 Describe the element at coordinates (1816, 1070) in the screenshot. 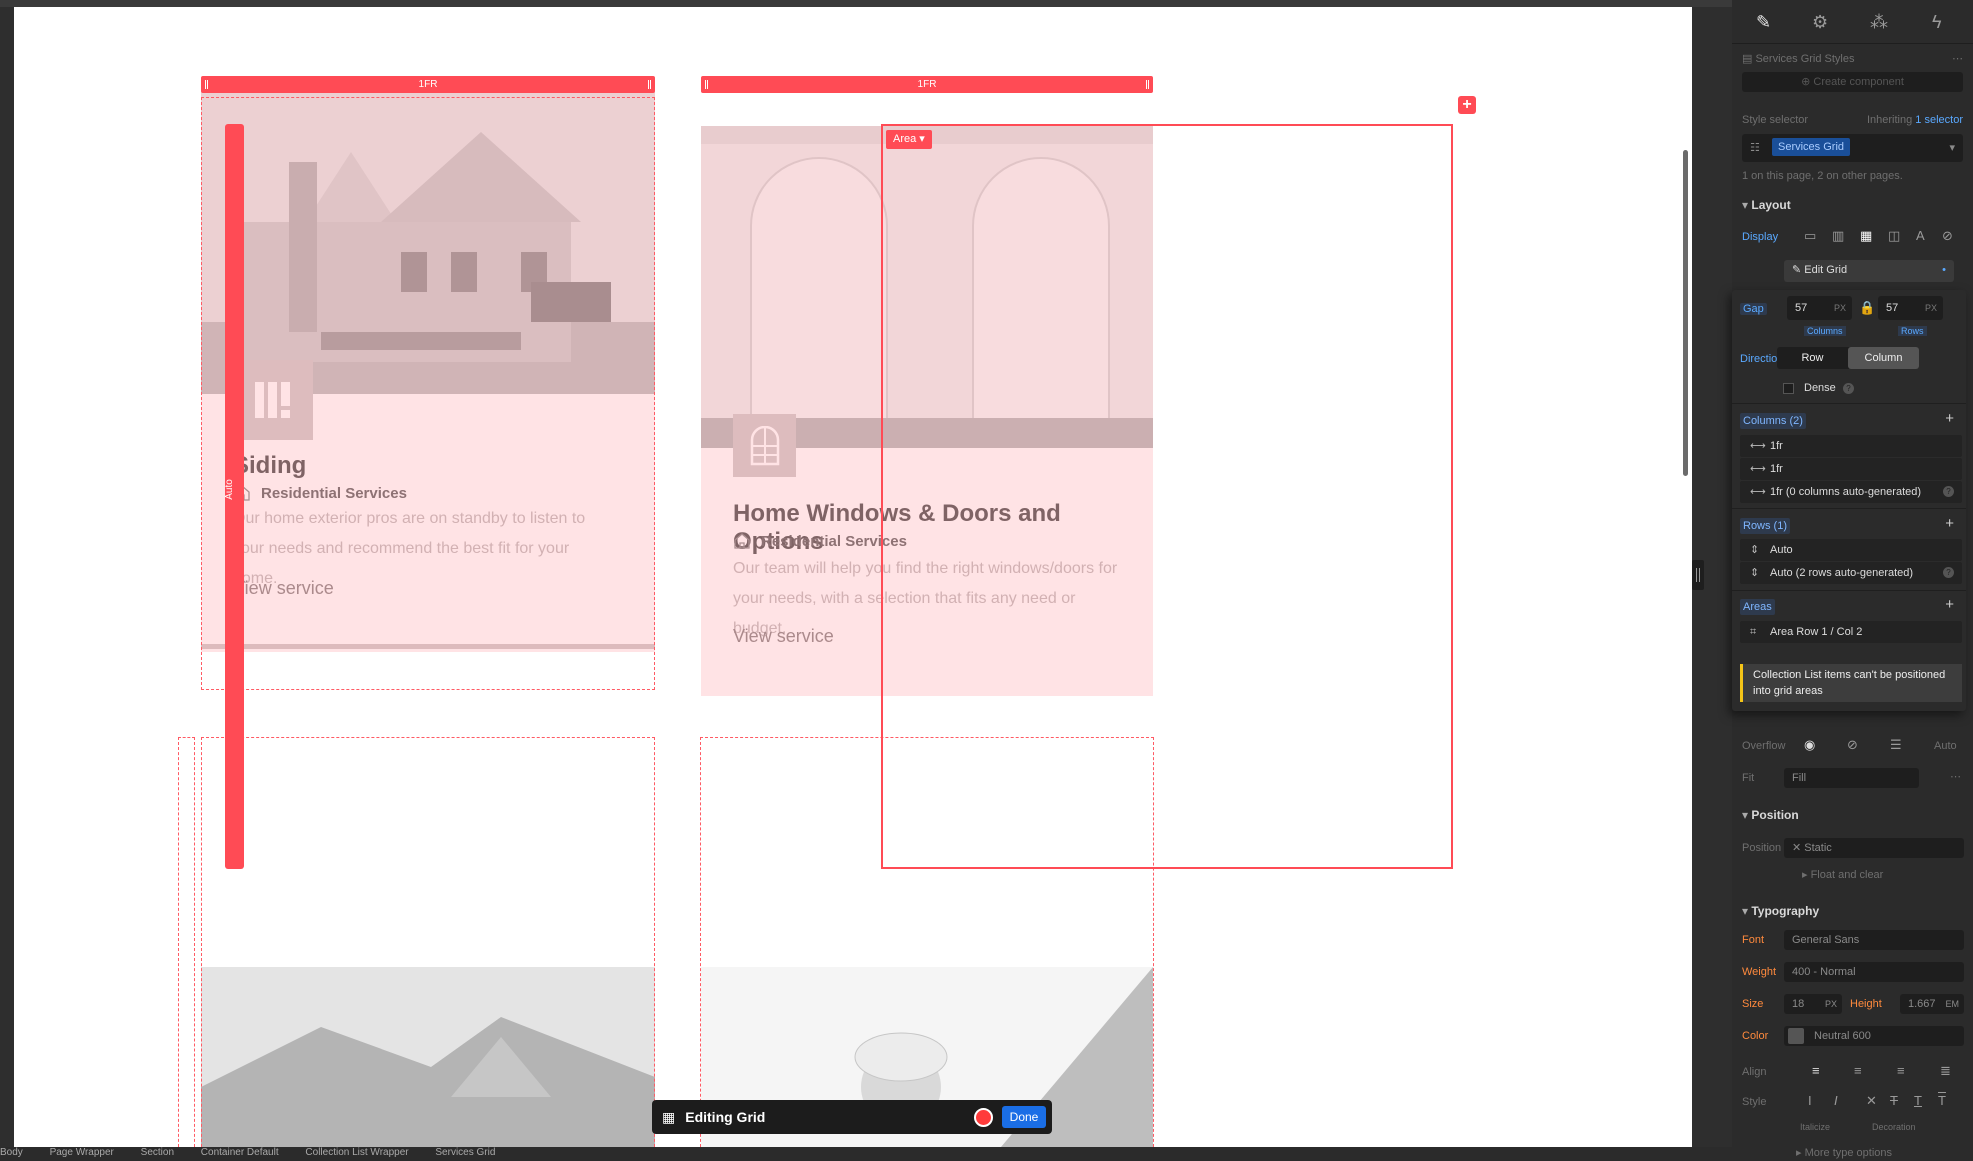

I see `align-left-icon: ≡` at that location.